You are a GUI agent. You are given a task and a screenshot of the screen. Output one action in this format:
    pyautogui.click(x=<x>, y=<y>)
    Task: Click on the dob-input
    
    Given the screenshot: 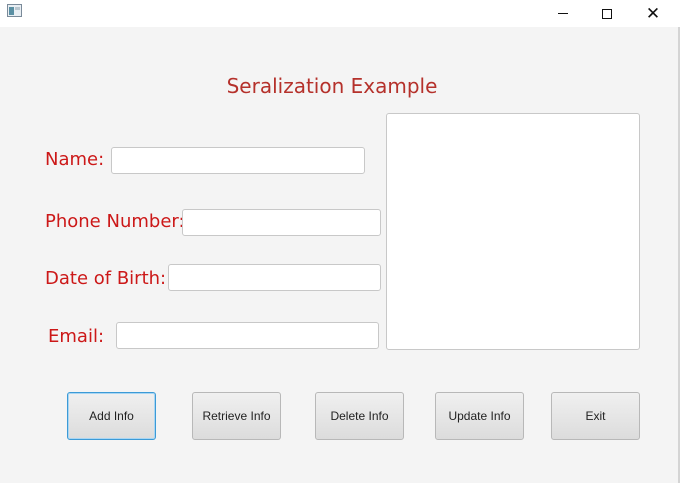 What is the action you would take?
    pyautogui.click(x=274, y=277)
    